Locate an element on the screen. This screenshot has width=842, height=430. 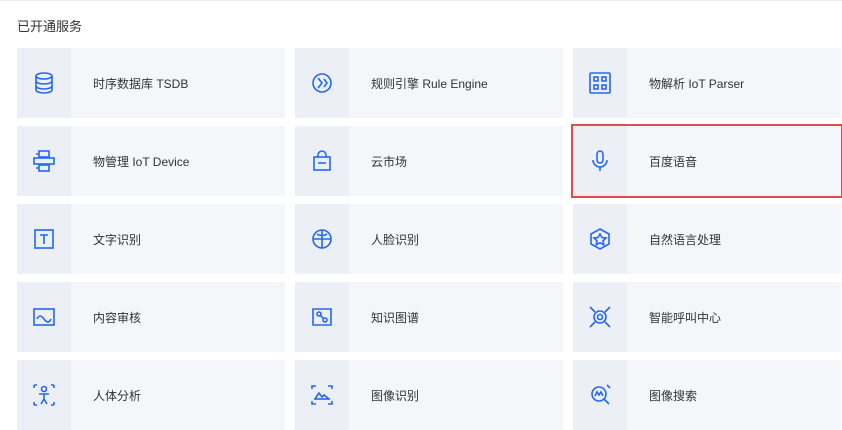
service-label: 自然语言处理 is located at coordinates (685, 239).